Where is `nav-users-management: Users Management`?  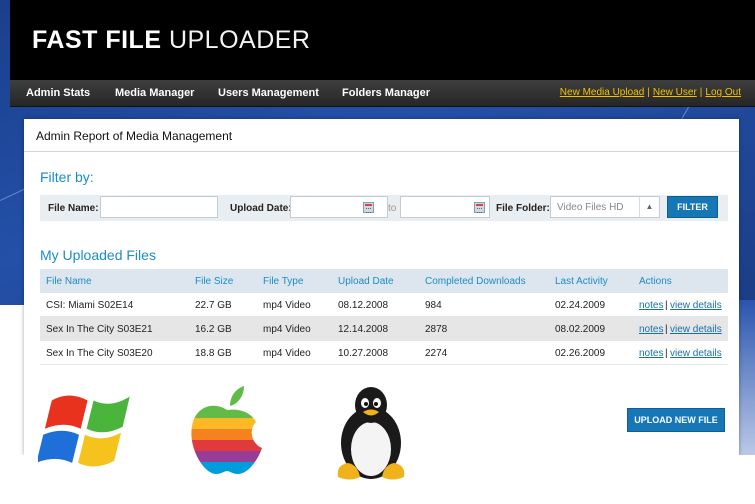 nav-users-management: Users Management is located at coordinates (268, 93).